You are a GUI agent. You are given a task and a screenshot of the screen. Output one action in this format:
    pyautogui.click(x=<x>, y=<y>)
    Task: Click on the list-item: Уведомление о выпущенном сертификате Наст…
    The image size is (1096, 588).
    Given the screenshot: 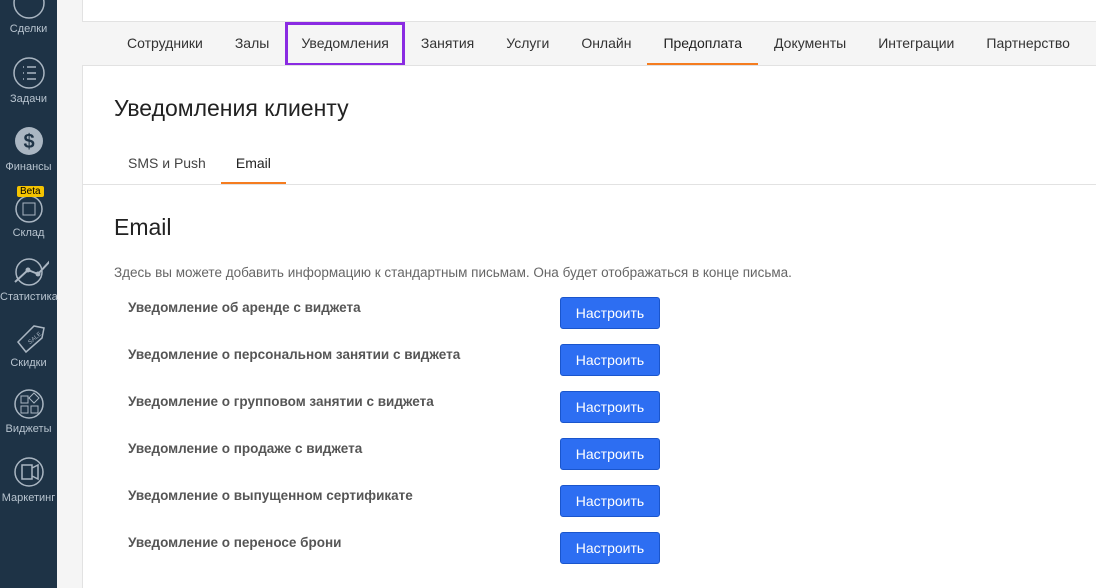 What is the action you would take?
    pyautogui.click(x=398, y=501)
    